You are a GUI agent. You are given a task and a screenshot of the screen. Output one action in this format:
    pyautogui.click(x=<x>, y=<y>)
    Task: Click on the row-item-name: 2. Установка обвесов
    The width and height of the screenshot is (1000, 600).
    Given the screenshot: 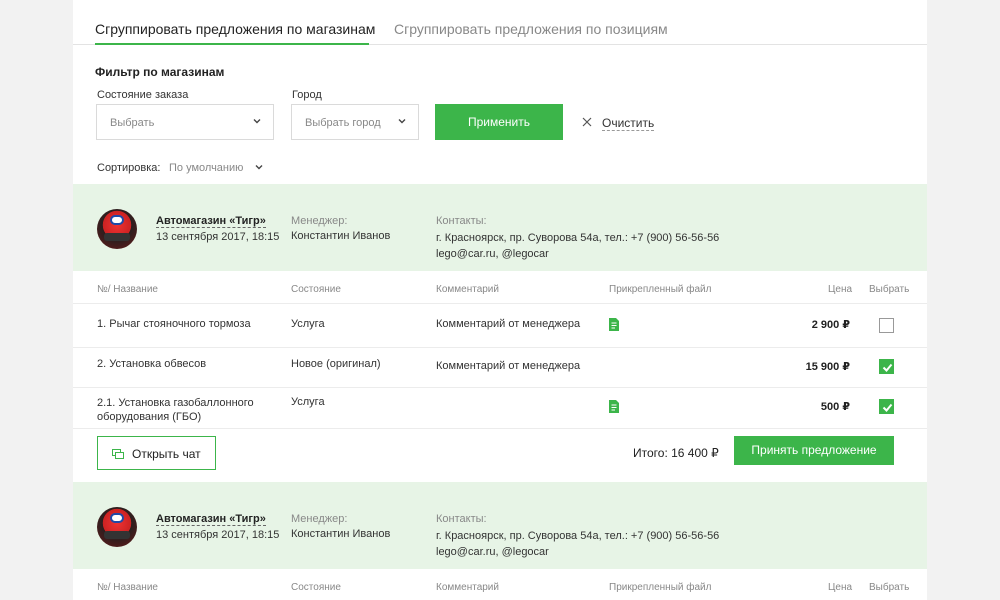 What is the action you would take?
    pyautogui.click(x=152, y=364)
    